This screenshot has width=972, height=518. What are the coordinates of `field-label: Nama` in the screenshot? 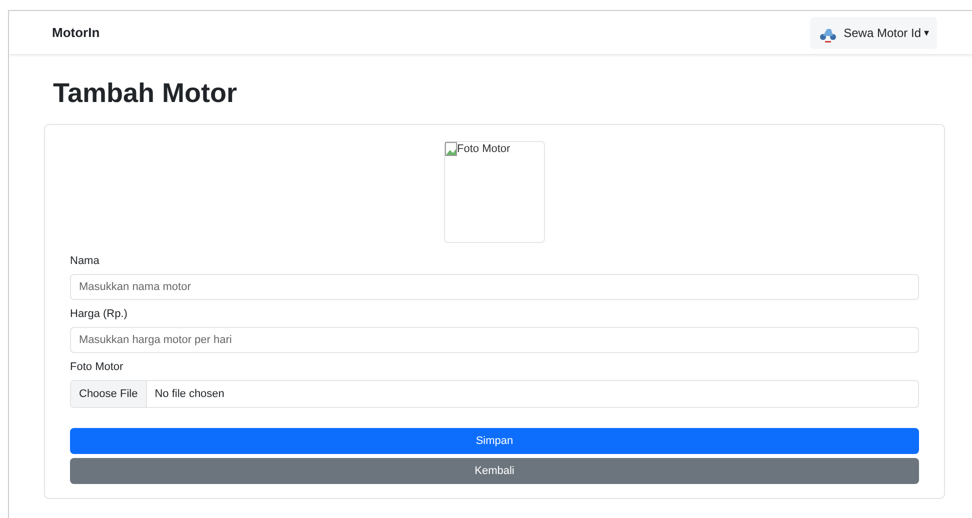 It's located at (85, 261).